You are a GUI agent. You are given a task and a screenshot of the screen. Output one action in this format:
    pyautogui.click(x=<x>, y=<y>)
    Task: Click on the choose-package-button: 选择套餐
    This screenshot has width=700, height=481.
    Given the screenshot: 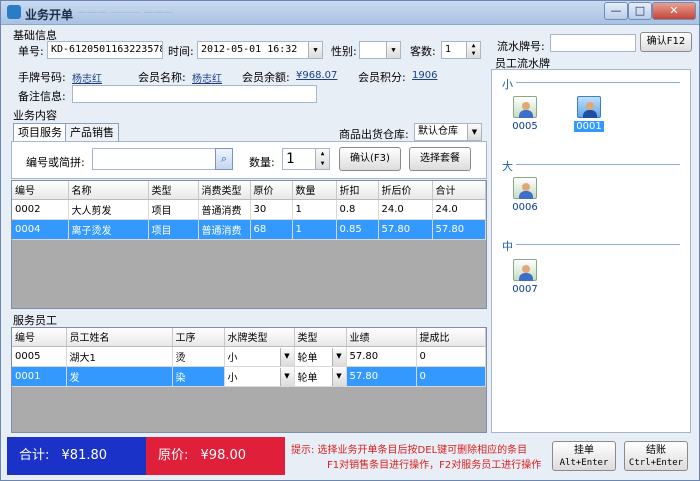 What is the action you would take?
    pyautogui.click(x=440, y=159)
    